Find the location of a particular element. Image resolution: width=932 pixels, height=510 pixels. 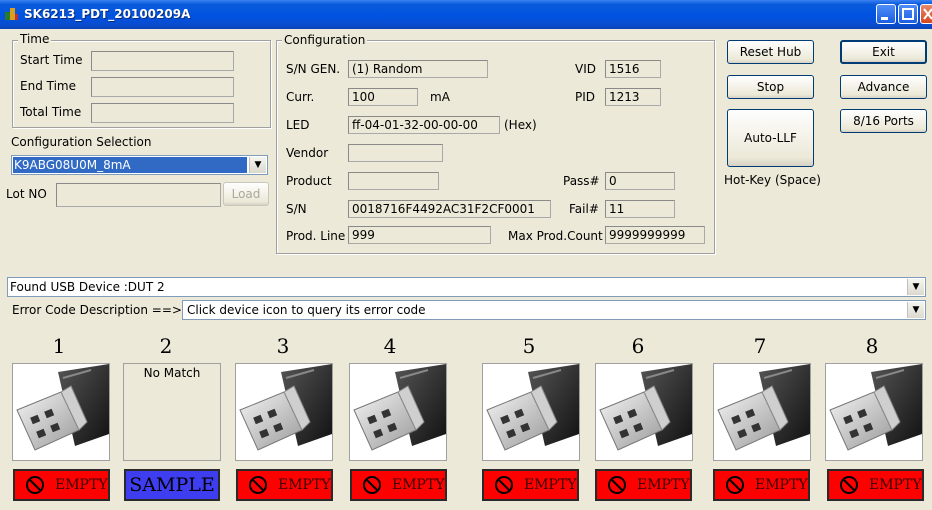

port-number: 1 is located at coordinates (59, 346).